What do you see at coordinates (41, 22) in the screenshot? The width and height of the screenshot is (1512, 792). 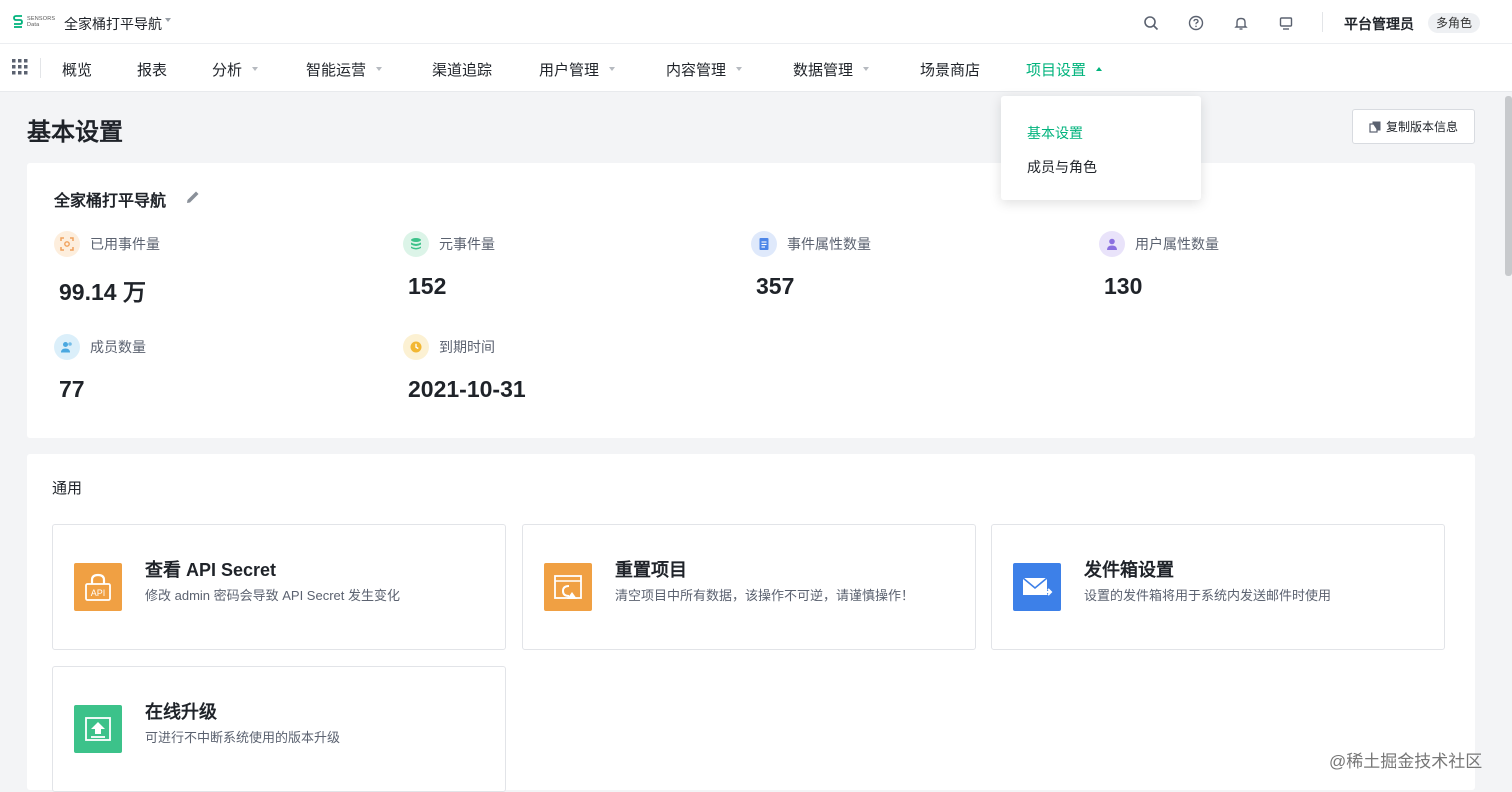 I see `logo-text: SENSORS Data` at bounding box center [41, 22].